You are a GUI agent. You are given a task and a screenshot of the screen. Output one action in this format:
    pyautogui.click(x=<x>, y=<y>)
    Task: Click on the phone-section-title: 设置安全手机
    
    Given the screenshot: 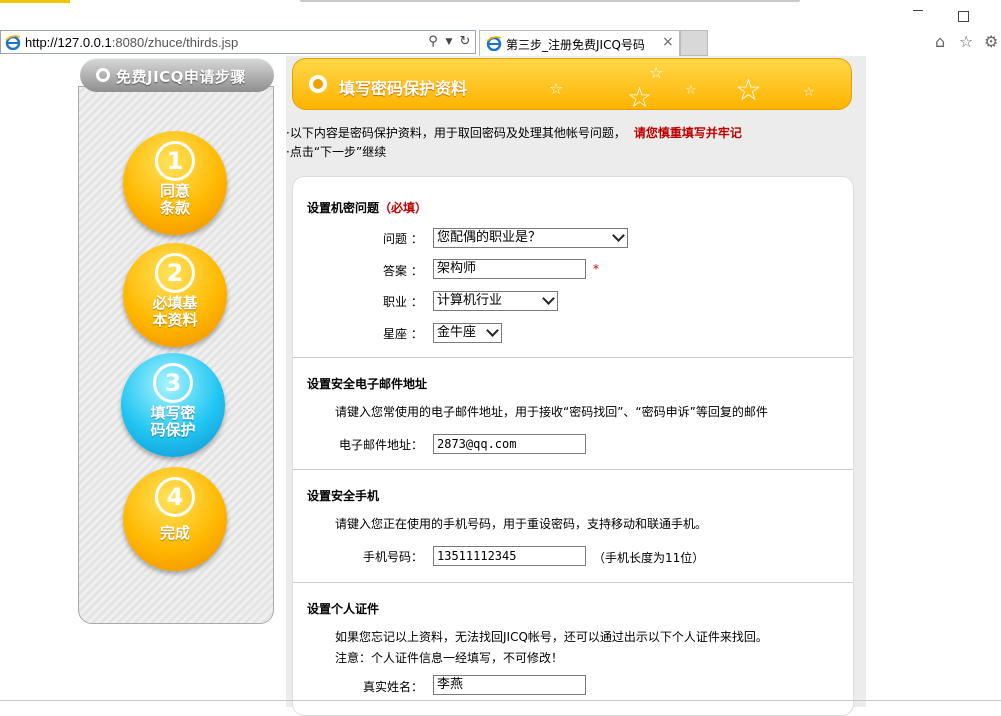 What is the action you would take?
    pyautogui.click(x=343, y=496)
    